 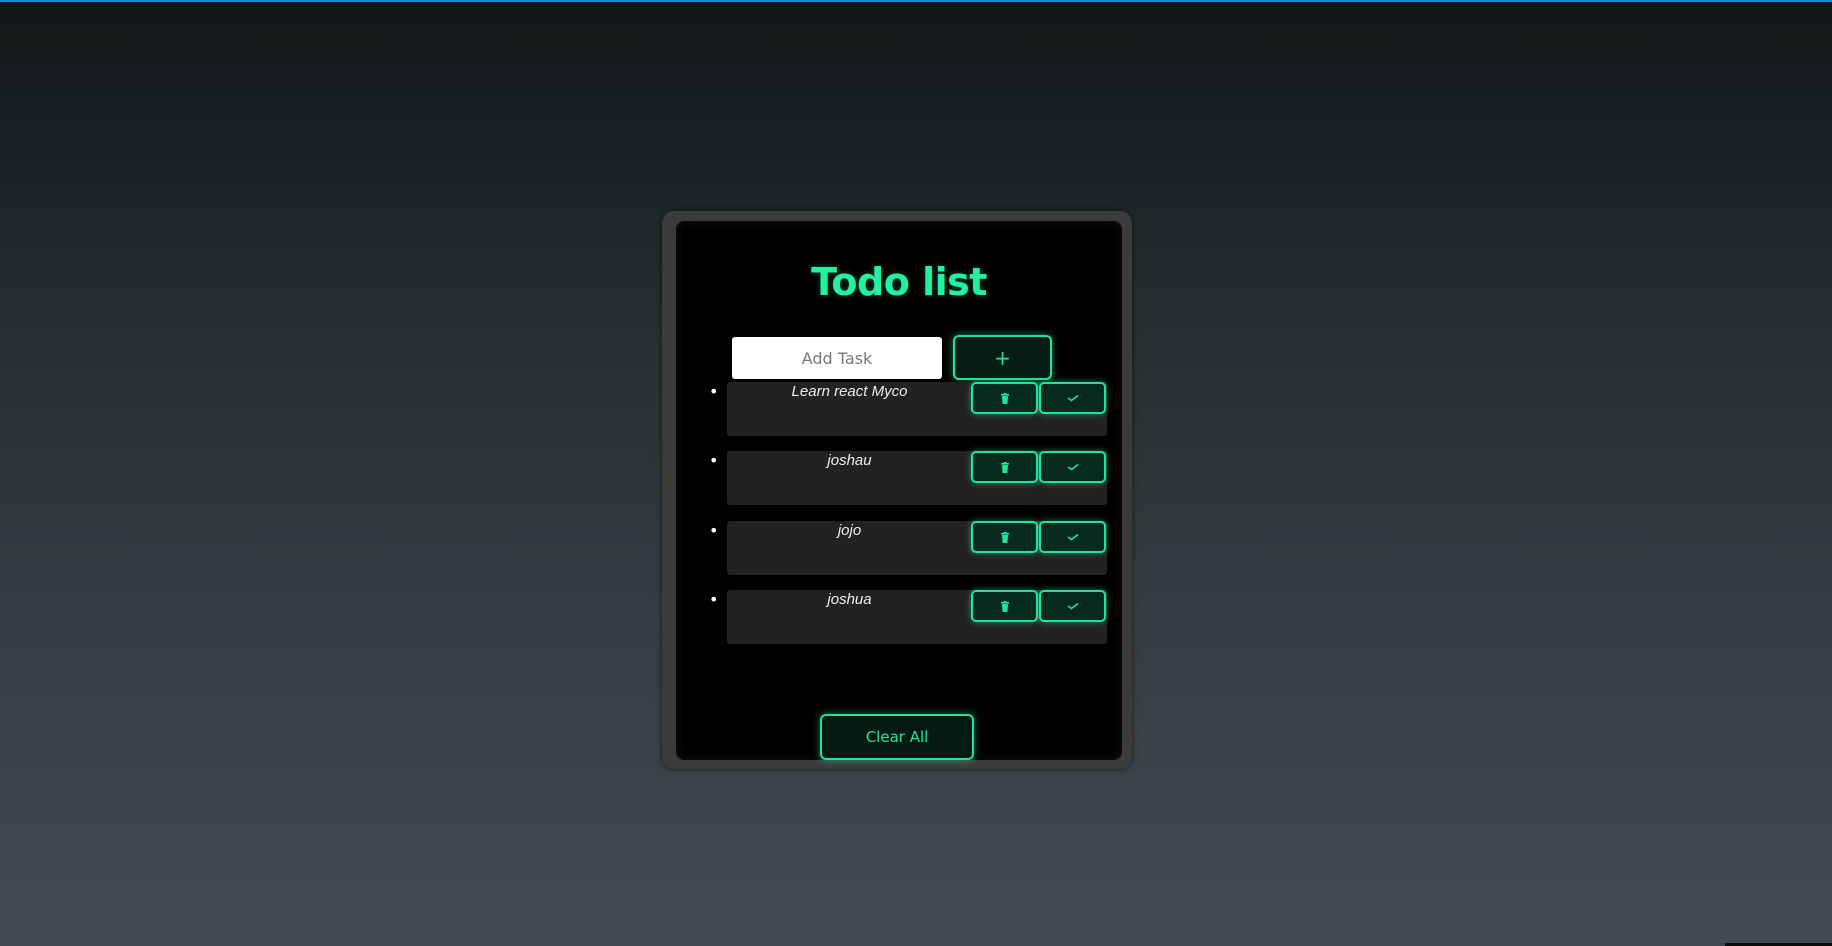 What do you see at coordinates (849, 599) in the screenshot?
I see `task-text: joshua` at bounding box center [849, 599].